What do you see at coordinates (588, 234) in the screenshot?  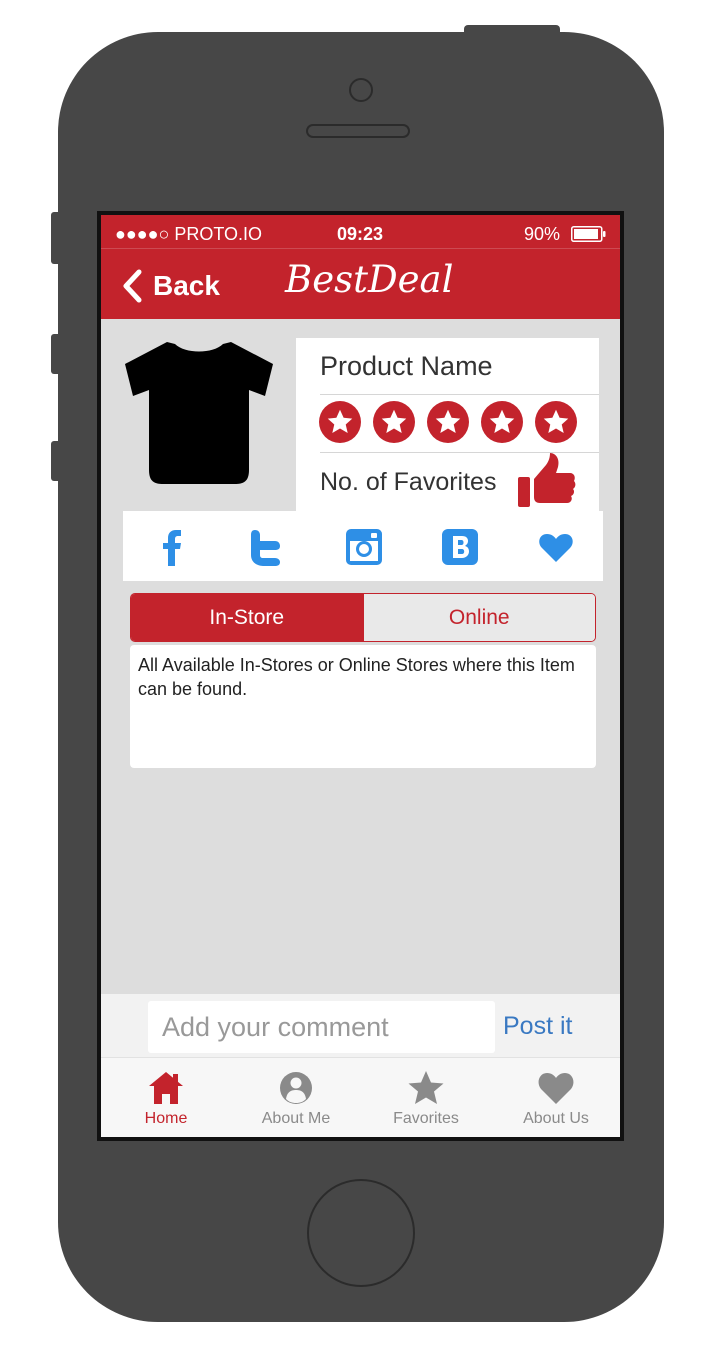 I see `battery-icon` at bounding box center [588, 234].